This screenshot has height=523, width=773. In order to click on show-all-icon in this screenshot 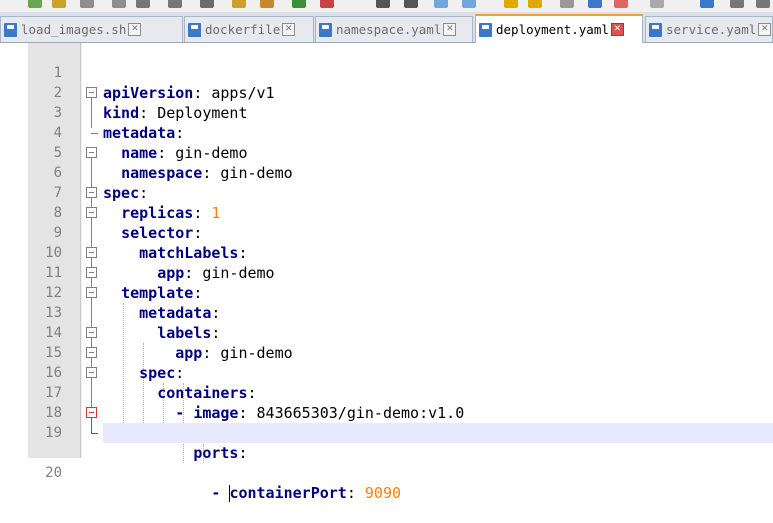, I will do `click(567, 4)`.